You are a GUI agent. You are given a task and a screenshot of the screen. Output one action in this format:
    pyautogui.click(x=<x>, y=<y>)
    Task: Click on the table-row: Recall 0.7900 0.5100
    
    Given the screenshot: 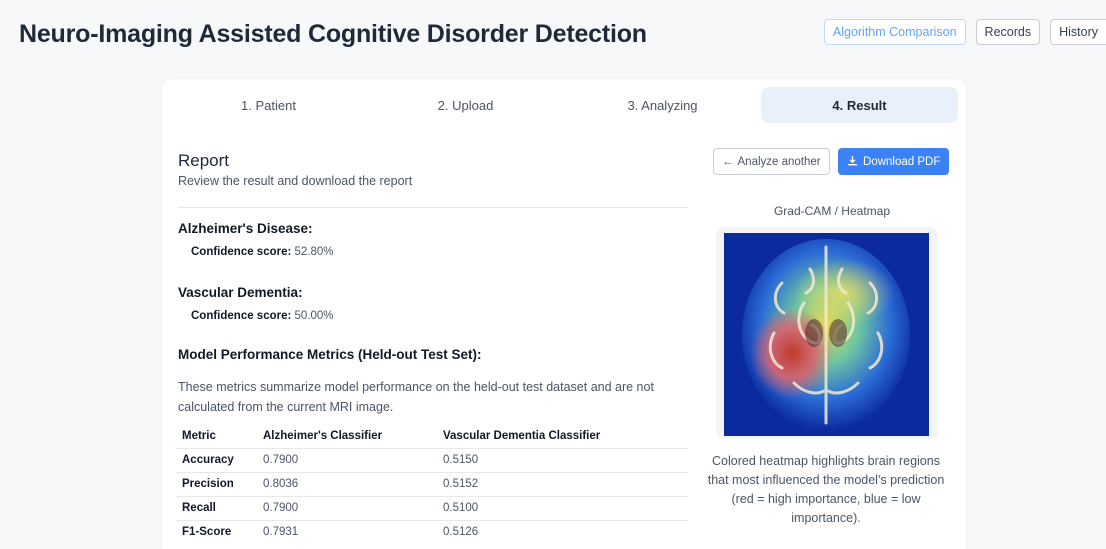 What is the action you would take?
    pyautogui.click(x=432, y=507)
    